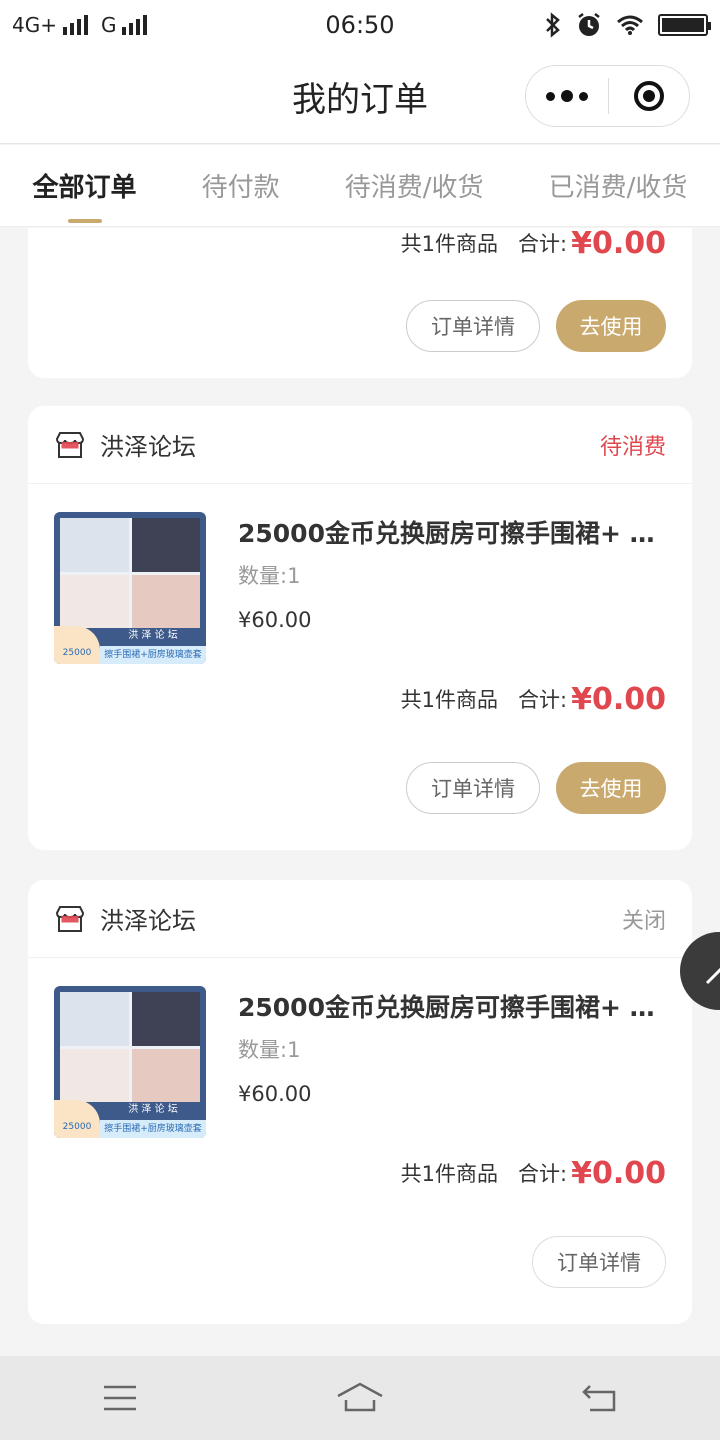 This screenshot has width=720, height=1440. I want to click on order-status: 关闭, so click(643, 921).